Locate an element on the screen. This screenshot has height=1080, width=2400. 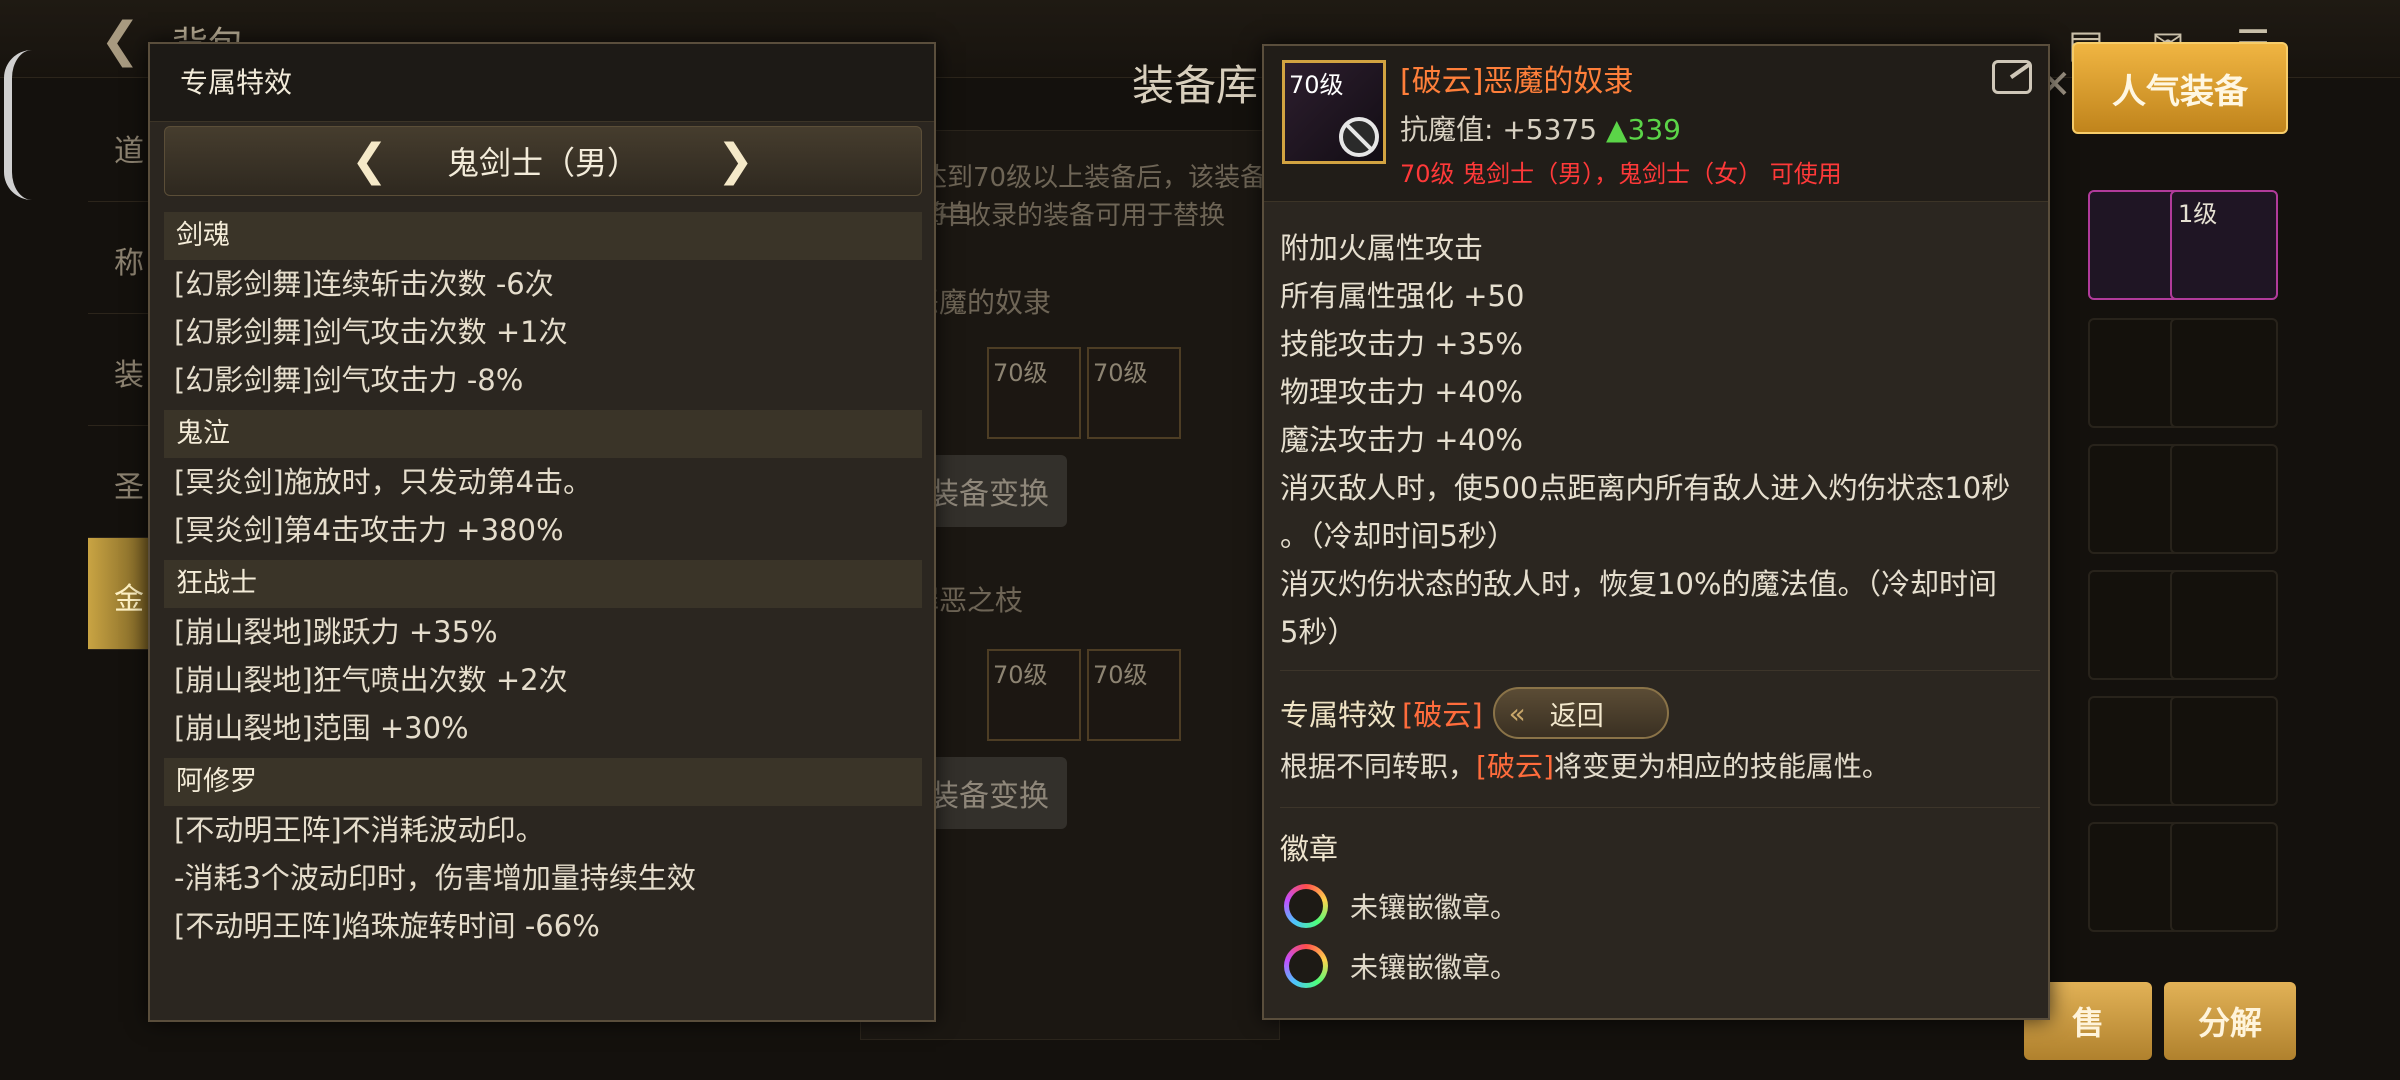
item-level: 70级 is located at coordinates (1316, 85).